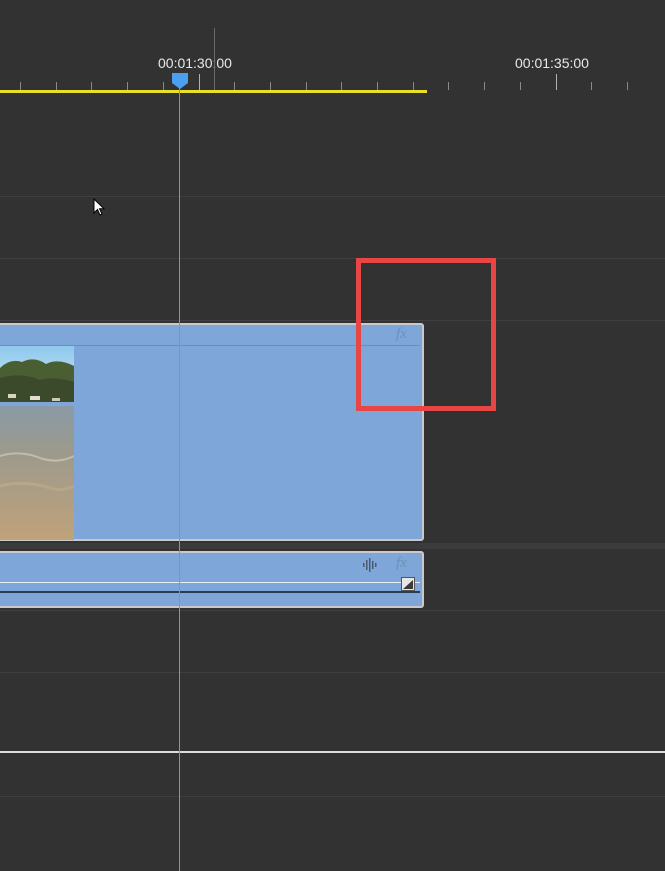 The width and height of the screenshot is (665, 871). What do you see at coordinates (210, 592) in the screenshot?
I see `audio-waveform` at bounding box center [210, 592].